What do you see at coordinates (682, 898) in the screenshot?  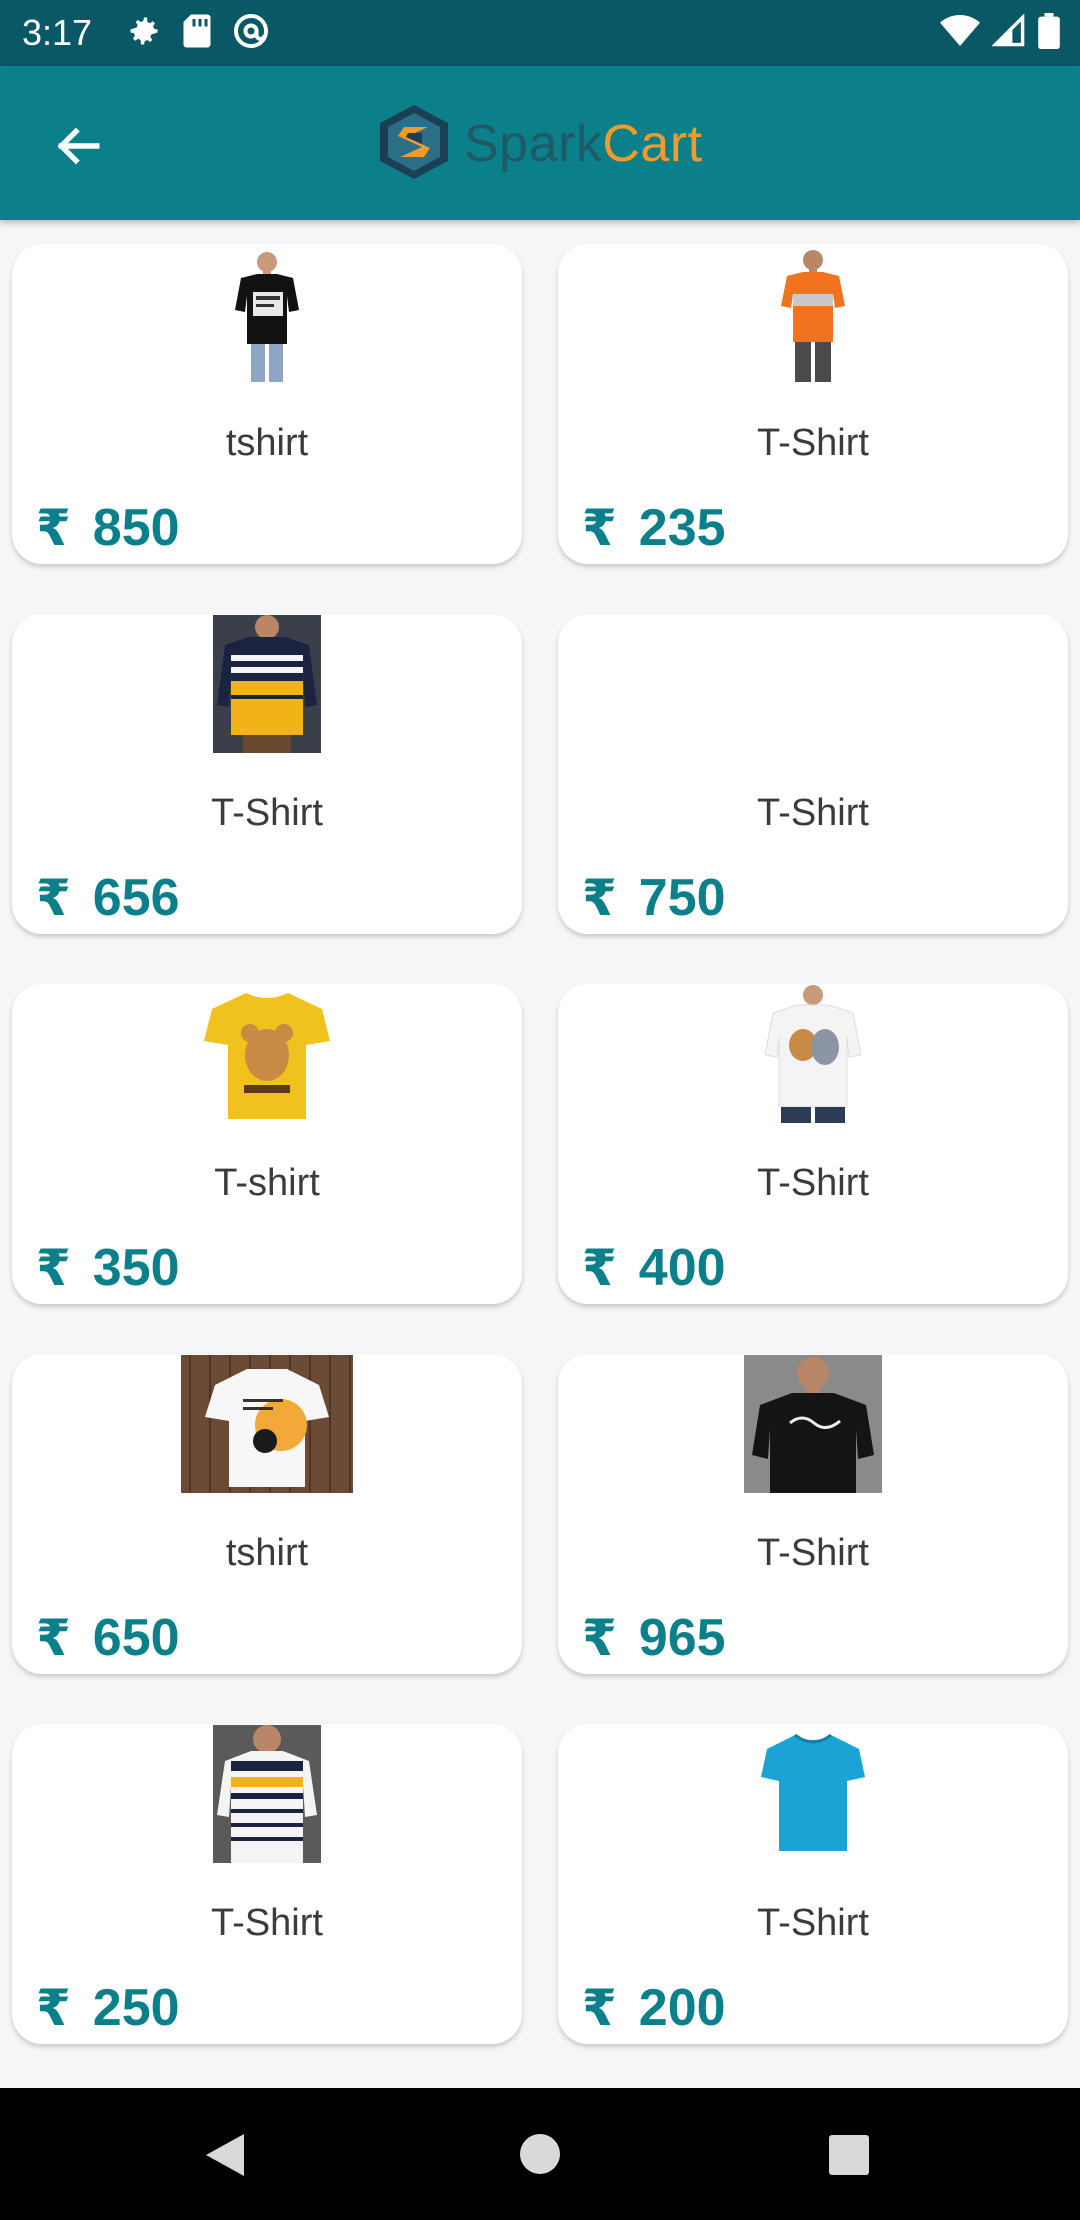 I see `product-price-value: 750` at bounding box center [682, 898].